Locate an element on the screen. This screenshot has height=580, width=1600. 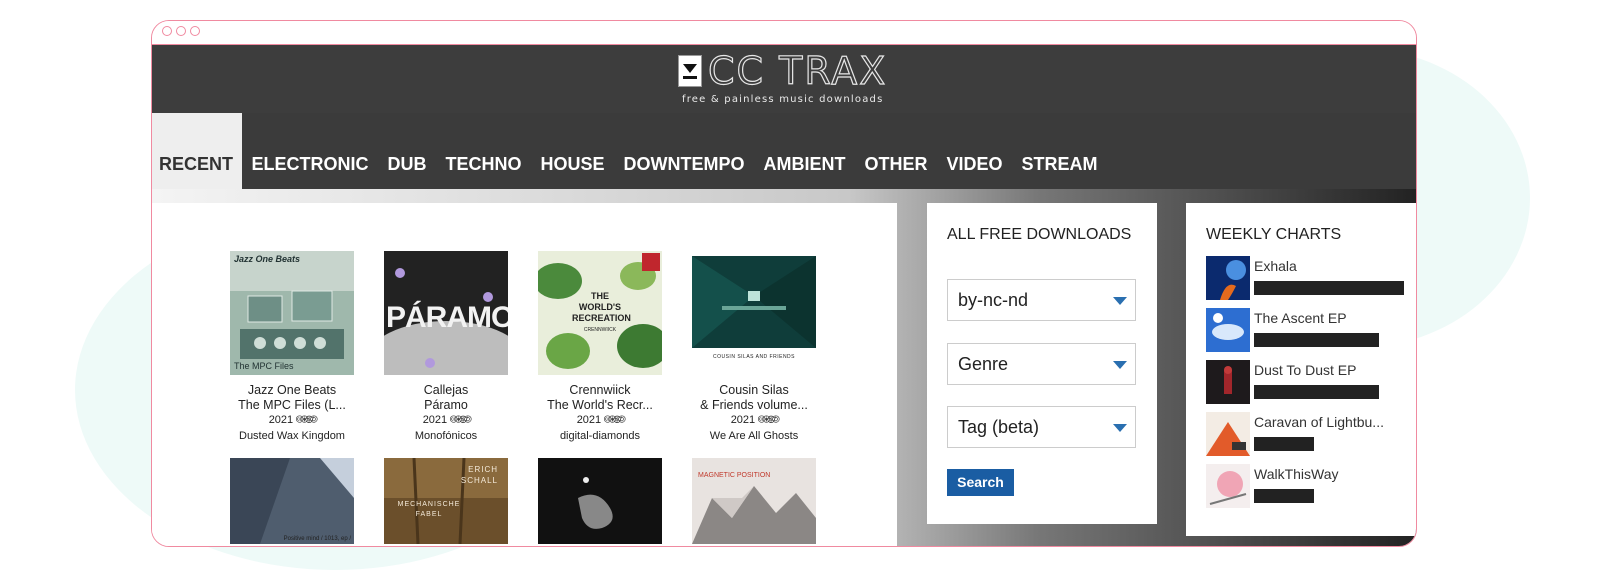
cover-text: COUSIN SILAS AND FRIENDS is located at coordinates (753, 357).